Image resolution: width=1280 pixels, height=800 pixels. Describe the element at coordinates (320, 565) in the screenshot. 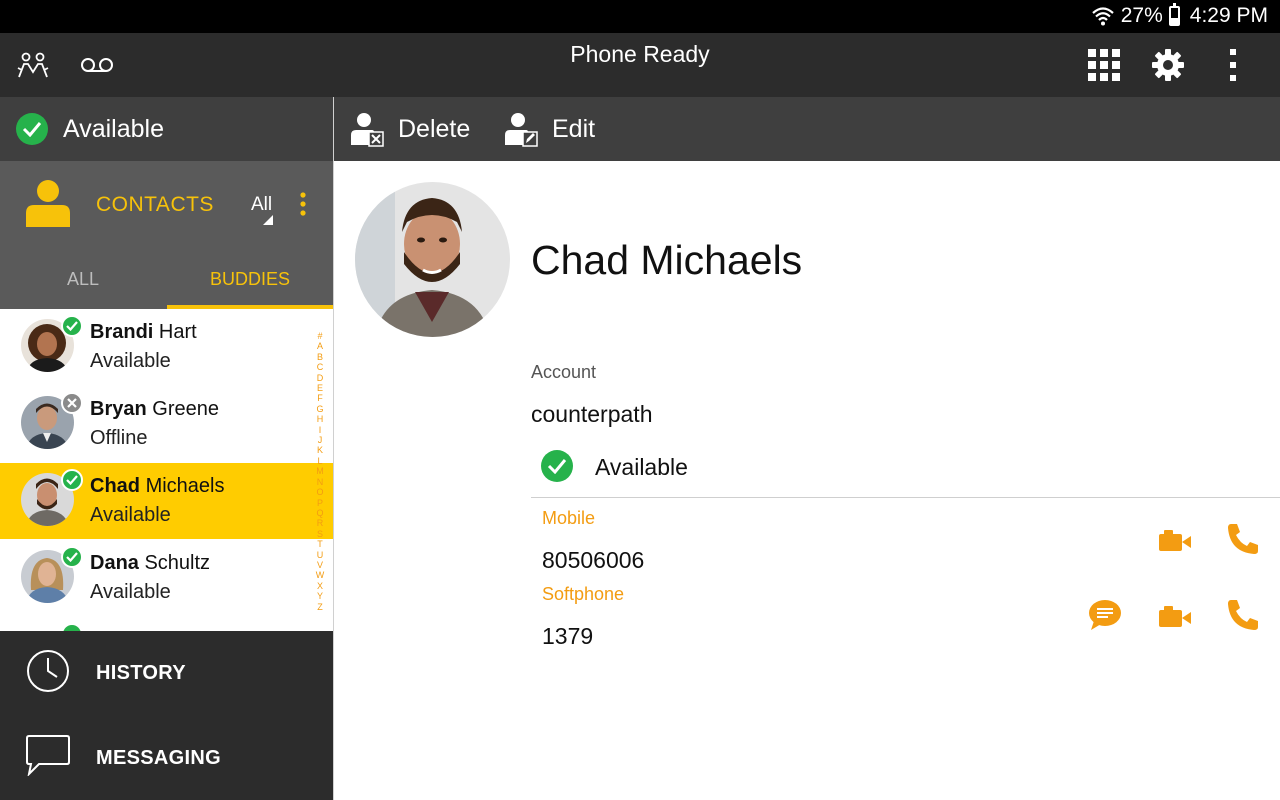

I see `alphabet-letter: V` at that location.